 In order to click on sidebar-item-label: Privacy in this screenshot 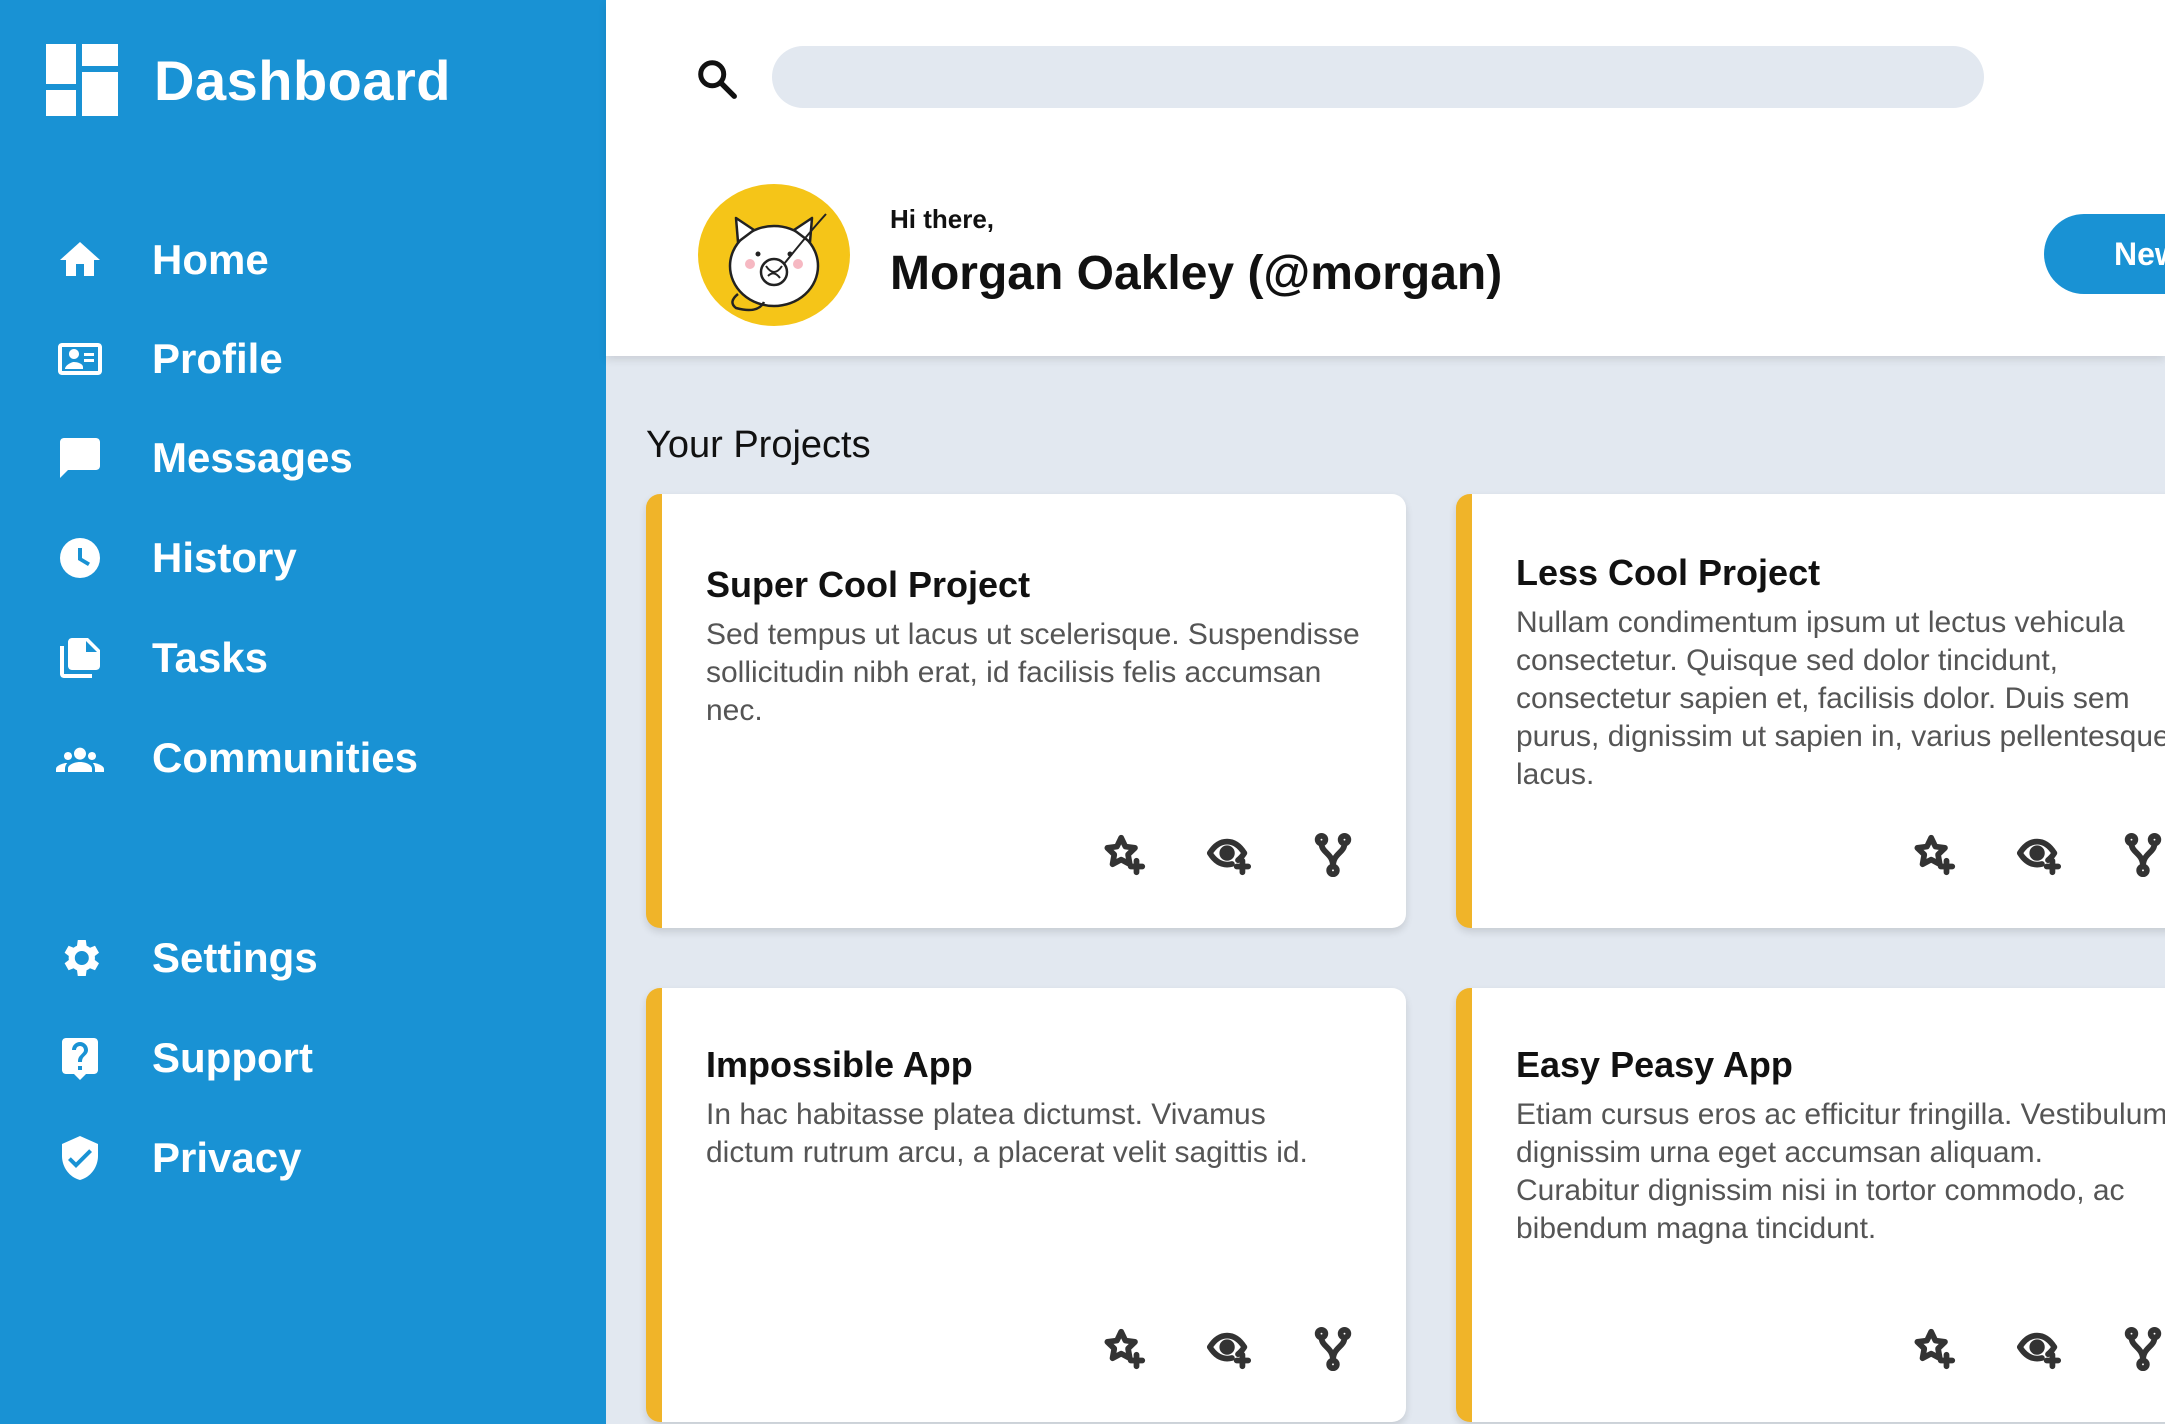, I will do `click(227, 1157)`.